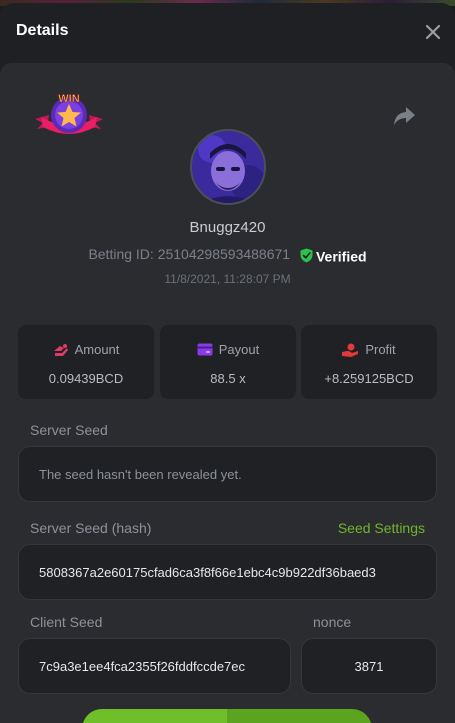 The height and width of the screenshot is (723, 455). I want to click on nonce-value: 3871, so click(369, 666).